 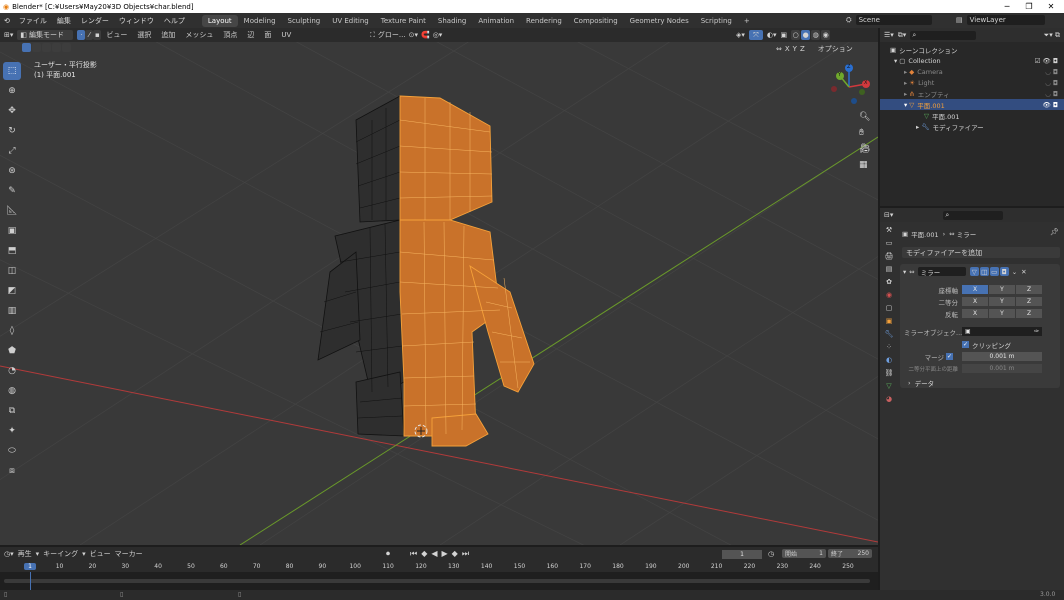 I want to click on viewlayer-selector: ▤ ViewLayer, so click(x=1000, y=20).